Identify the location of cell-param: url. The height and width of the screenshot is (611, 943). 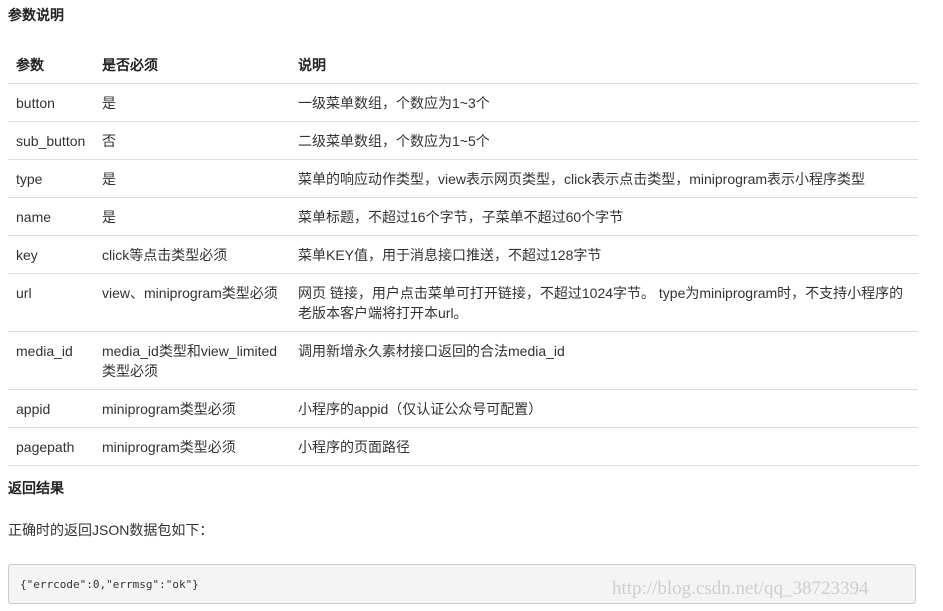
(51, 302).